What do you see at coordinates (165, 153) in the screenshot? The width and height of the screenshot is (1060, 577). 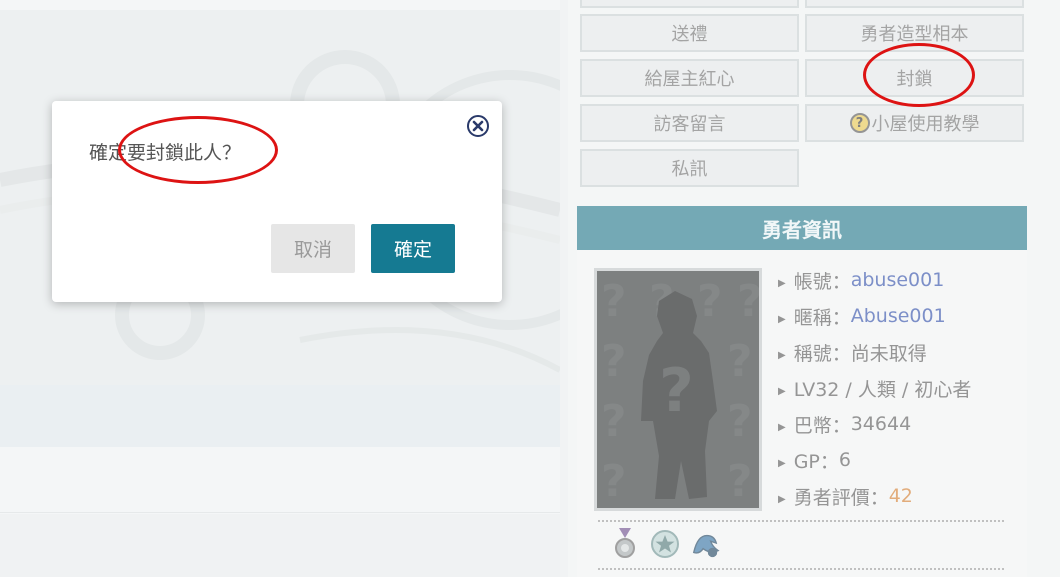 I see `dialog-message: 確定要封鎖此人？` at bounding box center [165, 153].